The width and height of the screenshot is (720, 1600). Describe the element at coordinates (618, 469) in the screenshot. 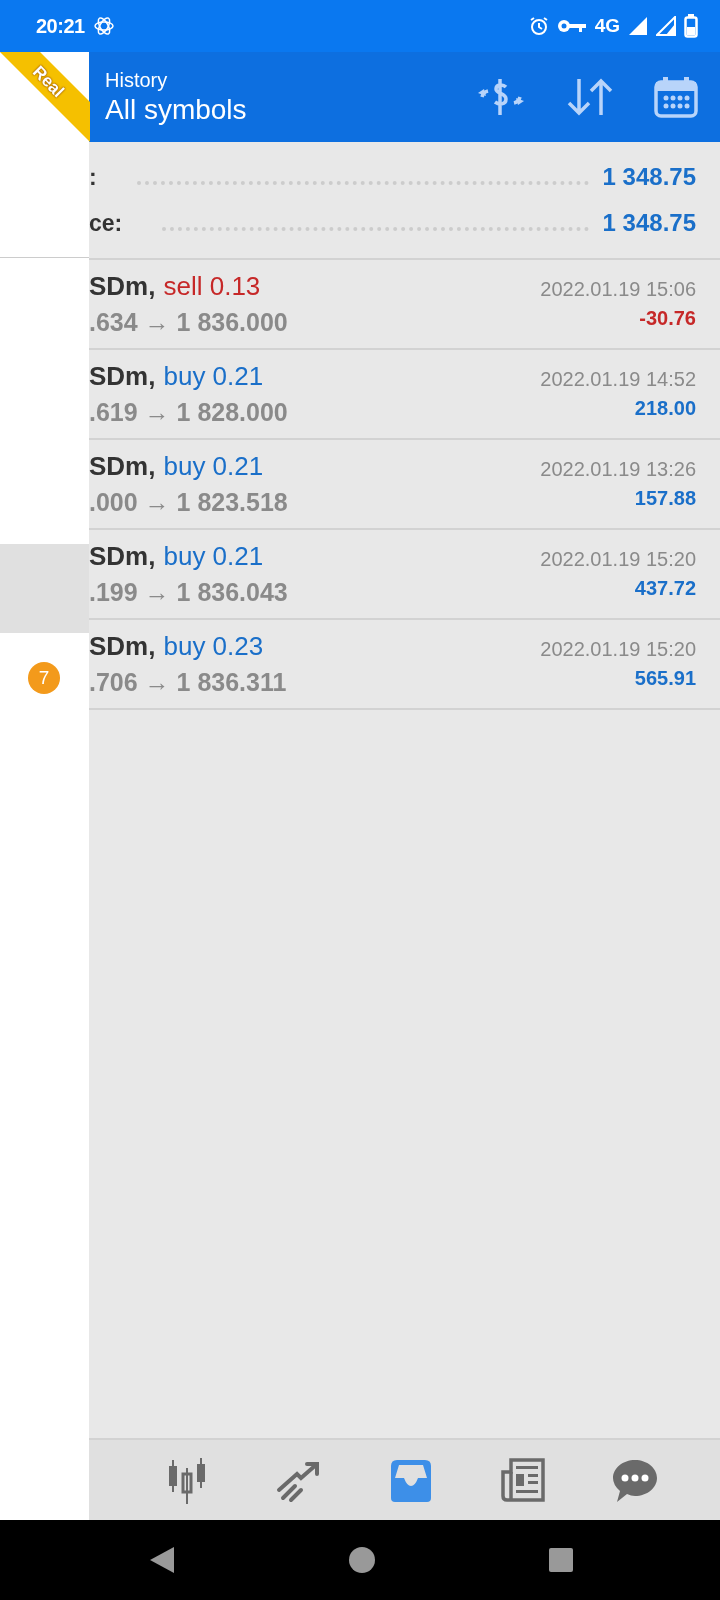

I see `deal-time: 2022.01.19 13:26` at that location.